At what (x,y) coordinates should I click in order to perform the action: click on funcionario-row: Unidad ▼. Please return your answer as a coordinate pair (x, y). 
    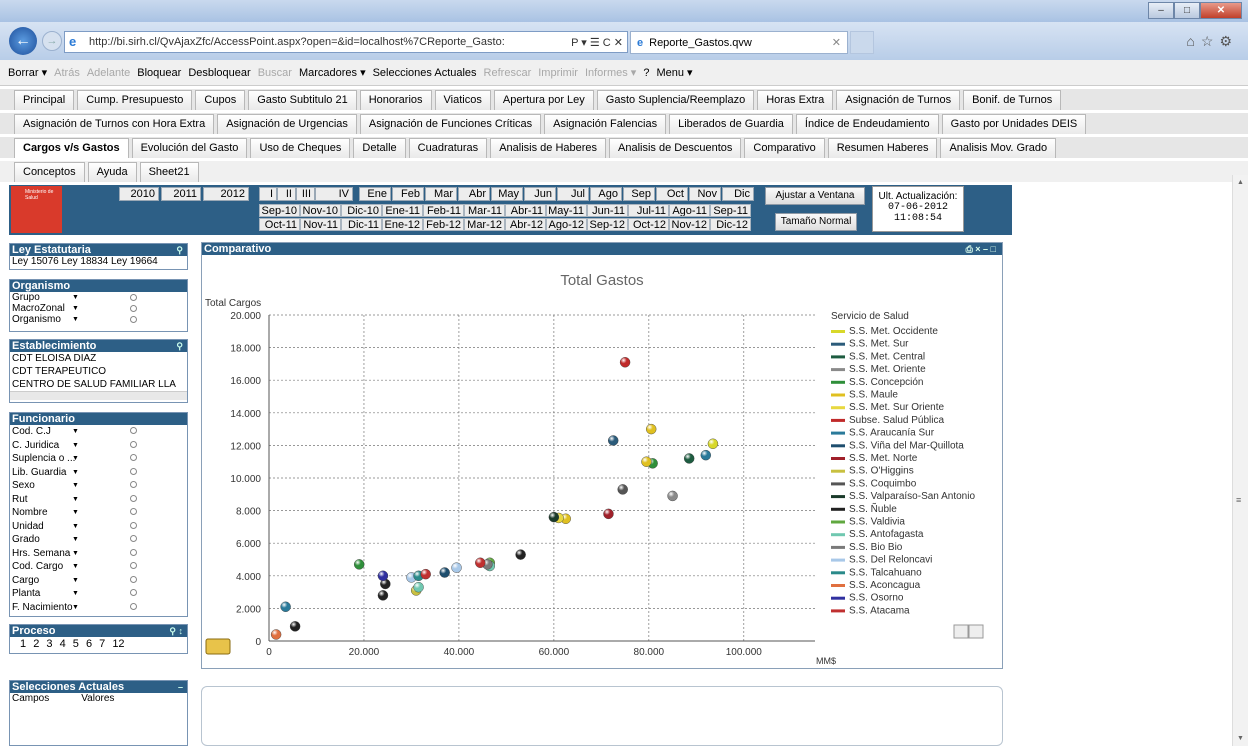
    Looking at the image, I should click on (98, 527).